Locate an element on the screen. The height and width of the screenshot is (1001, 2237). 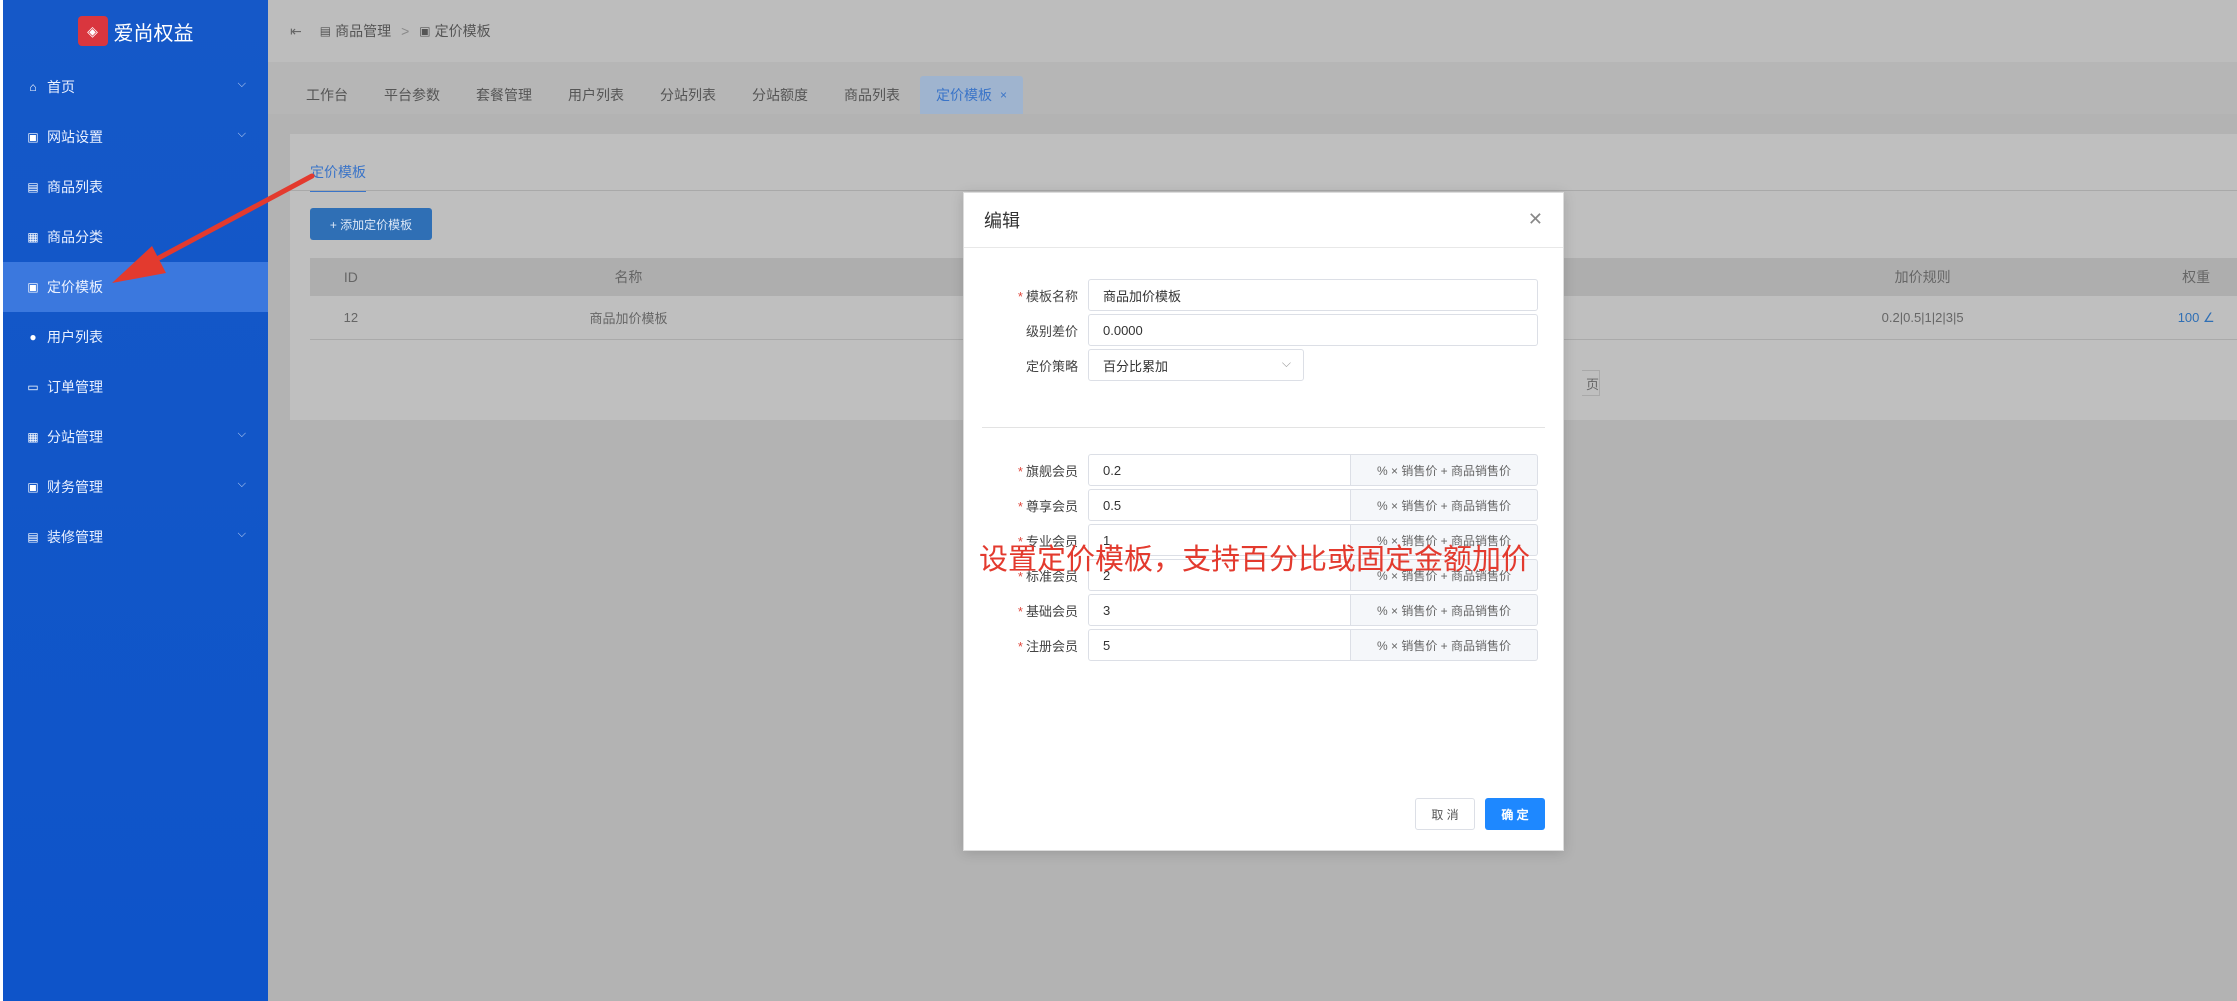
col-rule-header: 加价规则 is located at coordinates (1922, 277).